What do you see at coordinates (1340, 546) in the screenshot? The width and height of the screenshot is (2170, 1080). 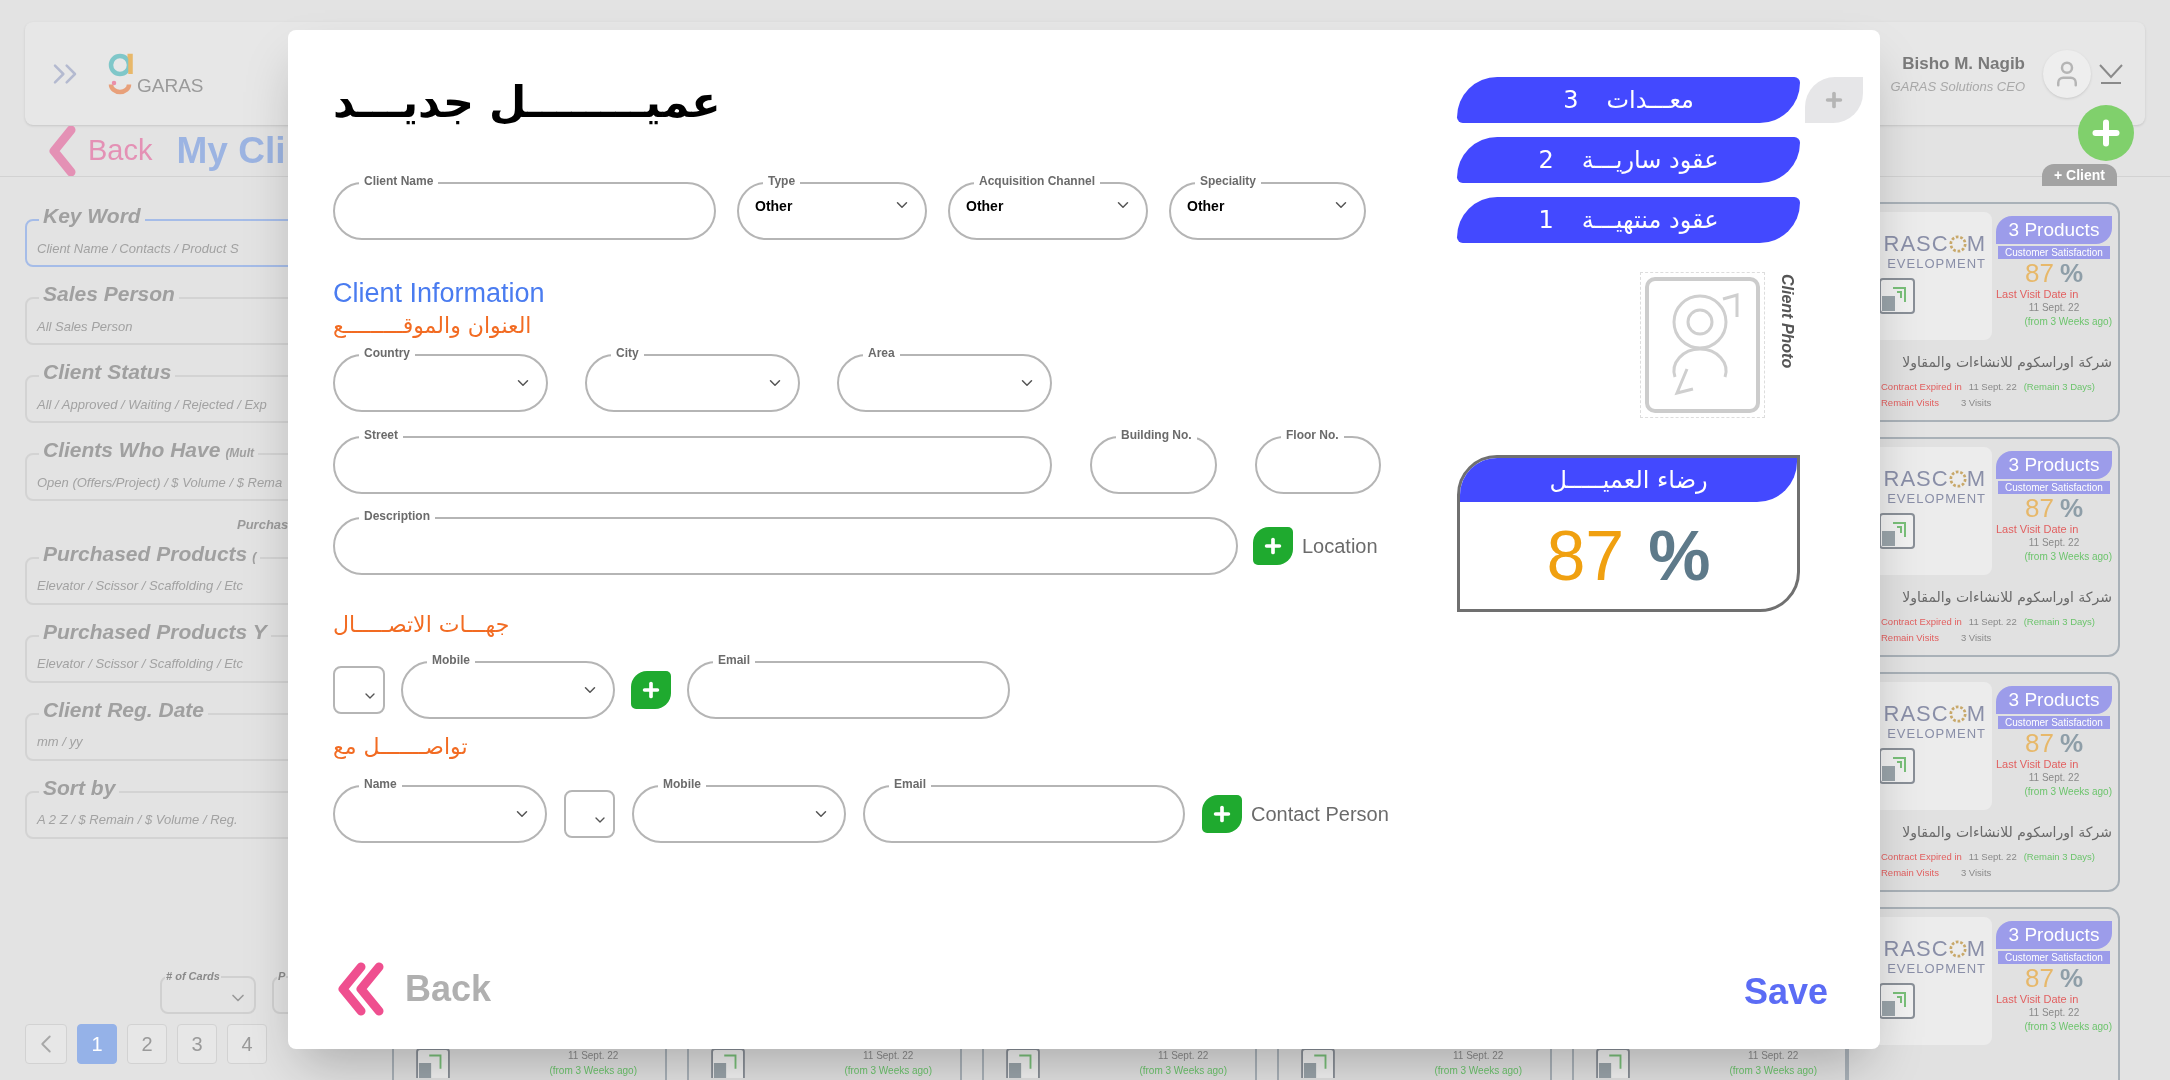 I see `add-label: Location` at bounding box center [1340, 546].